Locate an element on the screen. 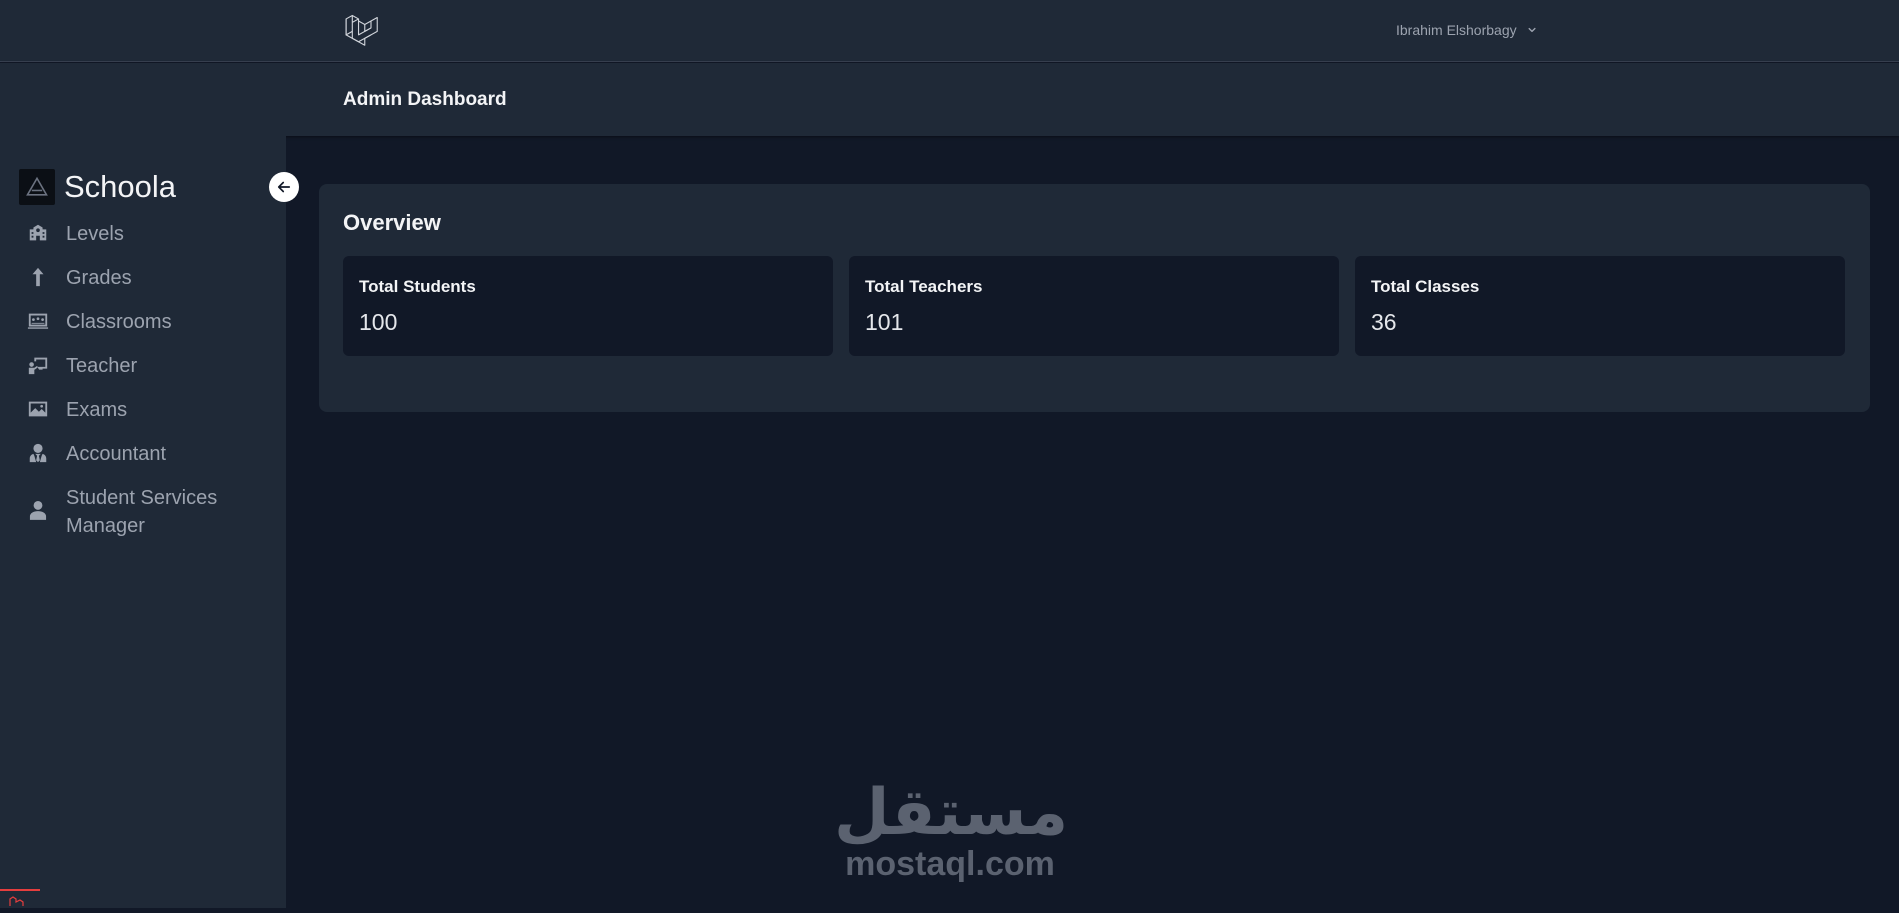 Image resolution: width=1899 pixels, height=913 pixels. watermark-latin: mostaql.com is located at coordinates (950, 864).